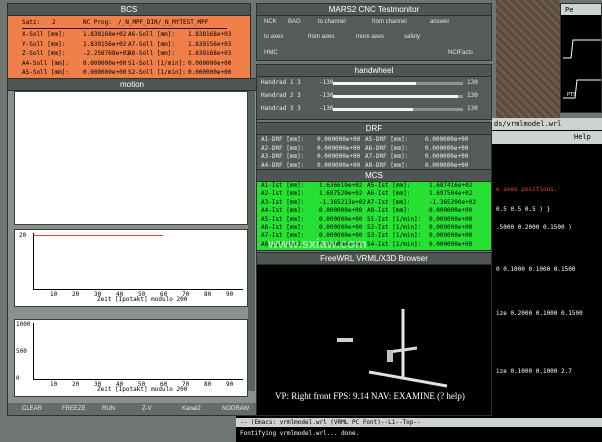 The width and height of the screenshot is (602, 442). What do you see at coordinates (581, 58) in the screenshot?
I see `perf-window: Pe PTS` at bounding box center [581, 58].